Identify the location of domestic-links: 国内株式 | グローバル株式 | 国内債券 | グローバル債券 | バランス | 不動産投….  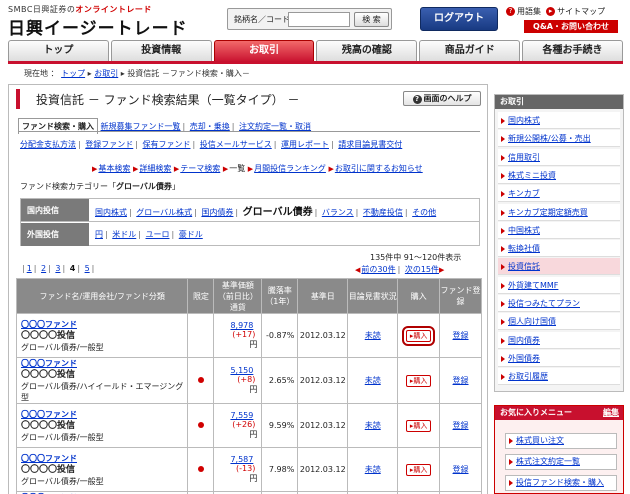
(266, 212).